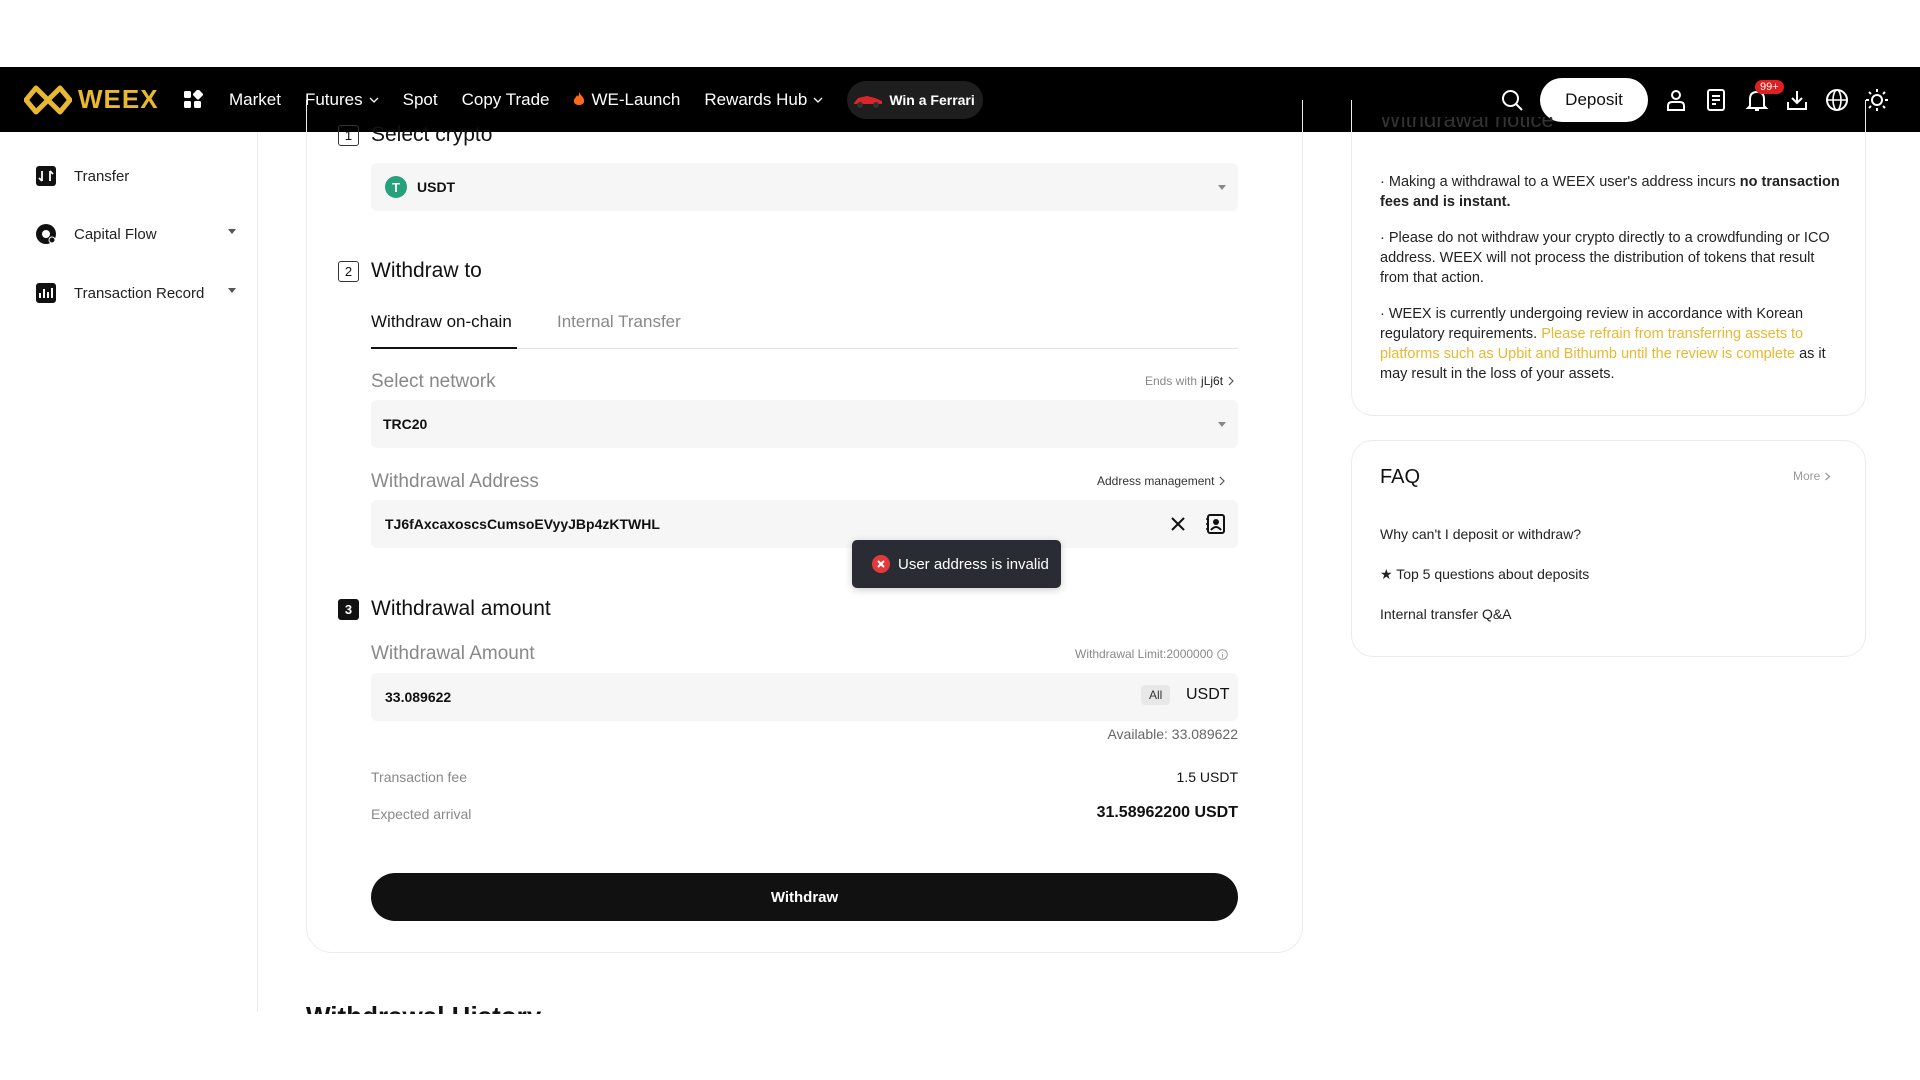  Describe the element at coordinates (619, 330) in the screenshot. I see `tab-internal-transfer: Internal Transfer` at that location.